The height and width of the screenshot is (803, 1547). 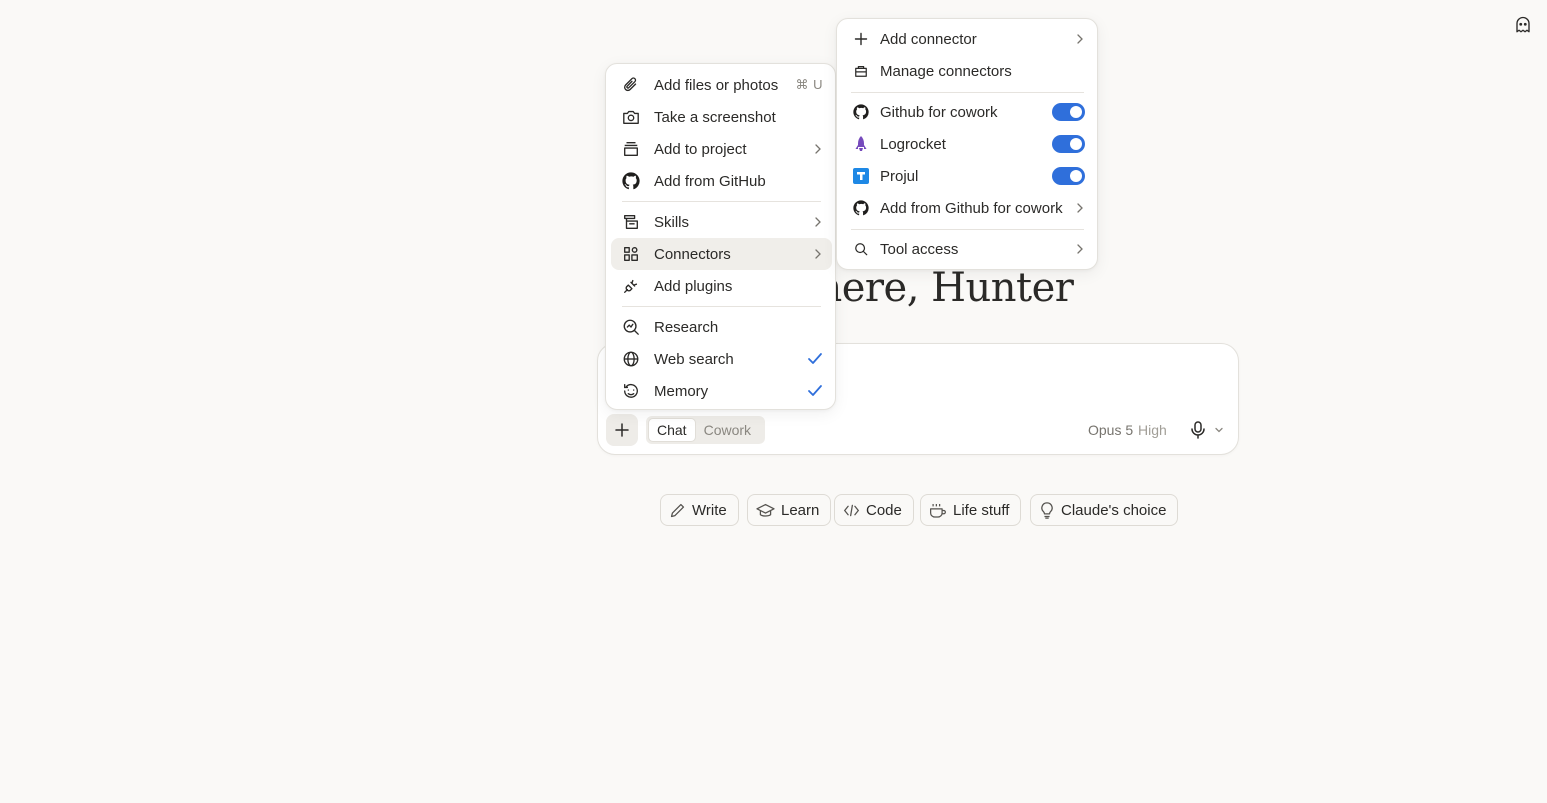 I want to click on menu-item-label: Projul, so click(x=899, y=176).